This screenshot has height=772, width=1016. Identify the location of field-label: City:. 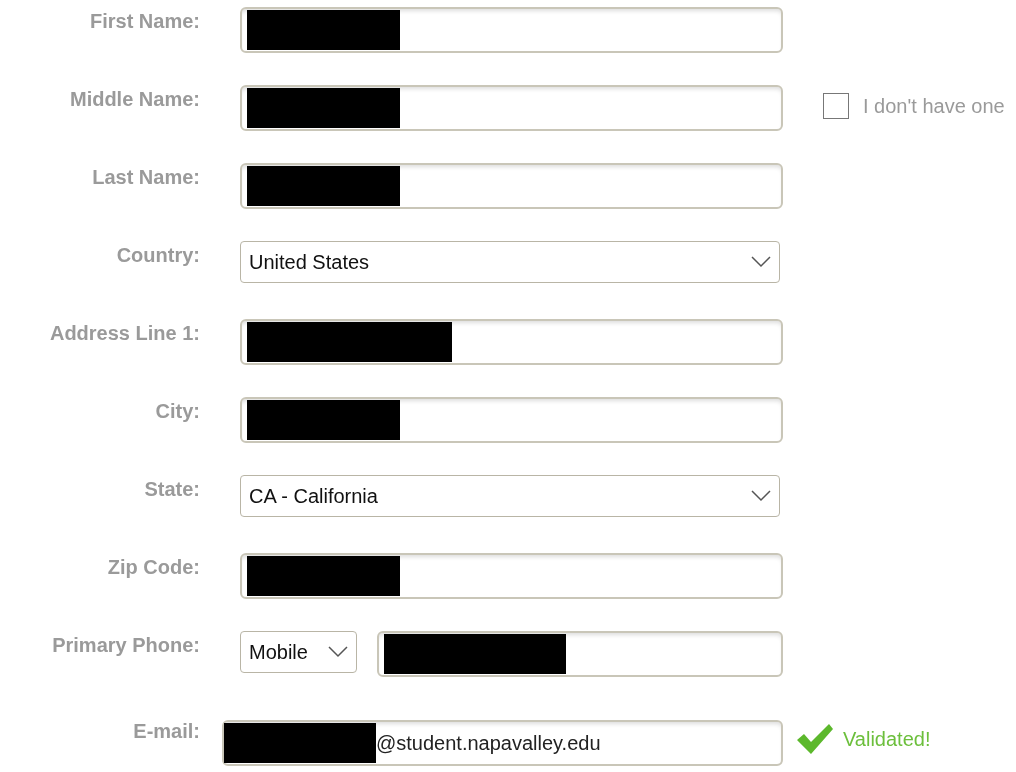
(177, 411).